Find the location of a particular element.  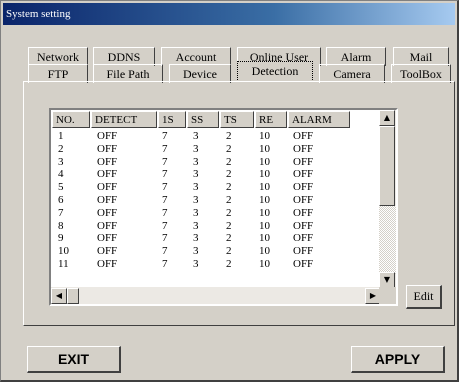

scroll-corner is located at coordinates (387, 295).